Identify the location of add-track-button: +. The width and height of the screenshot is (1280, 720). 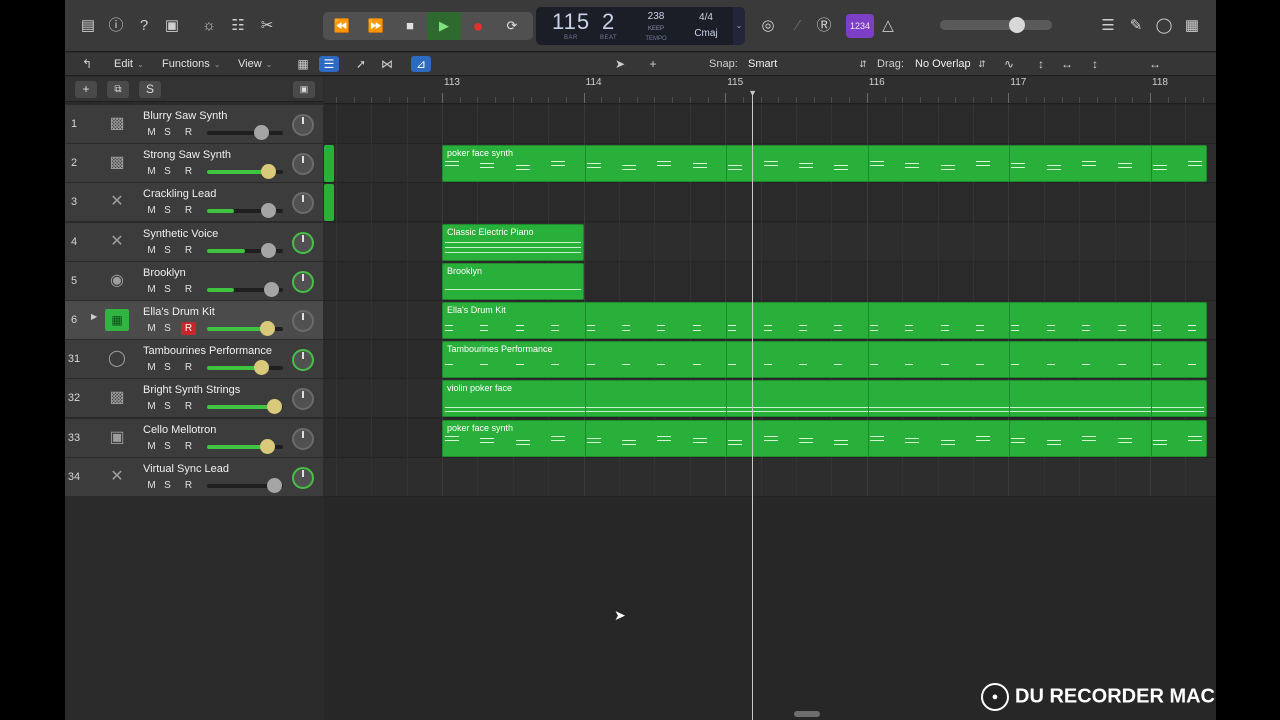
(86, 89).